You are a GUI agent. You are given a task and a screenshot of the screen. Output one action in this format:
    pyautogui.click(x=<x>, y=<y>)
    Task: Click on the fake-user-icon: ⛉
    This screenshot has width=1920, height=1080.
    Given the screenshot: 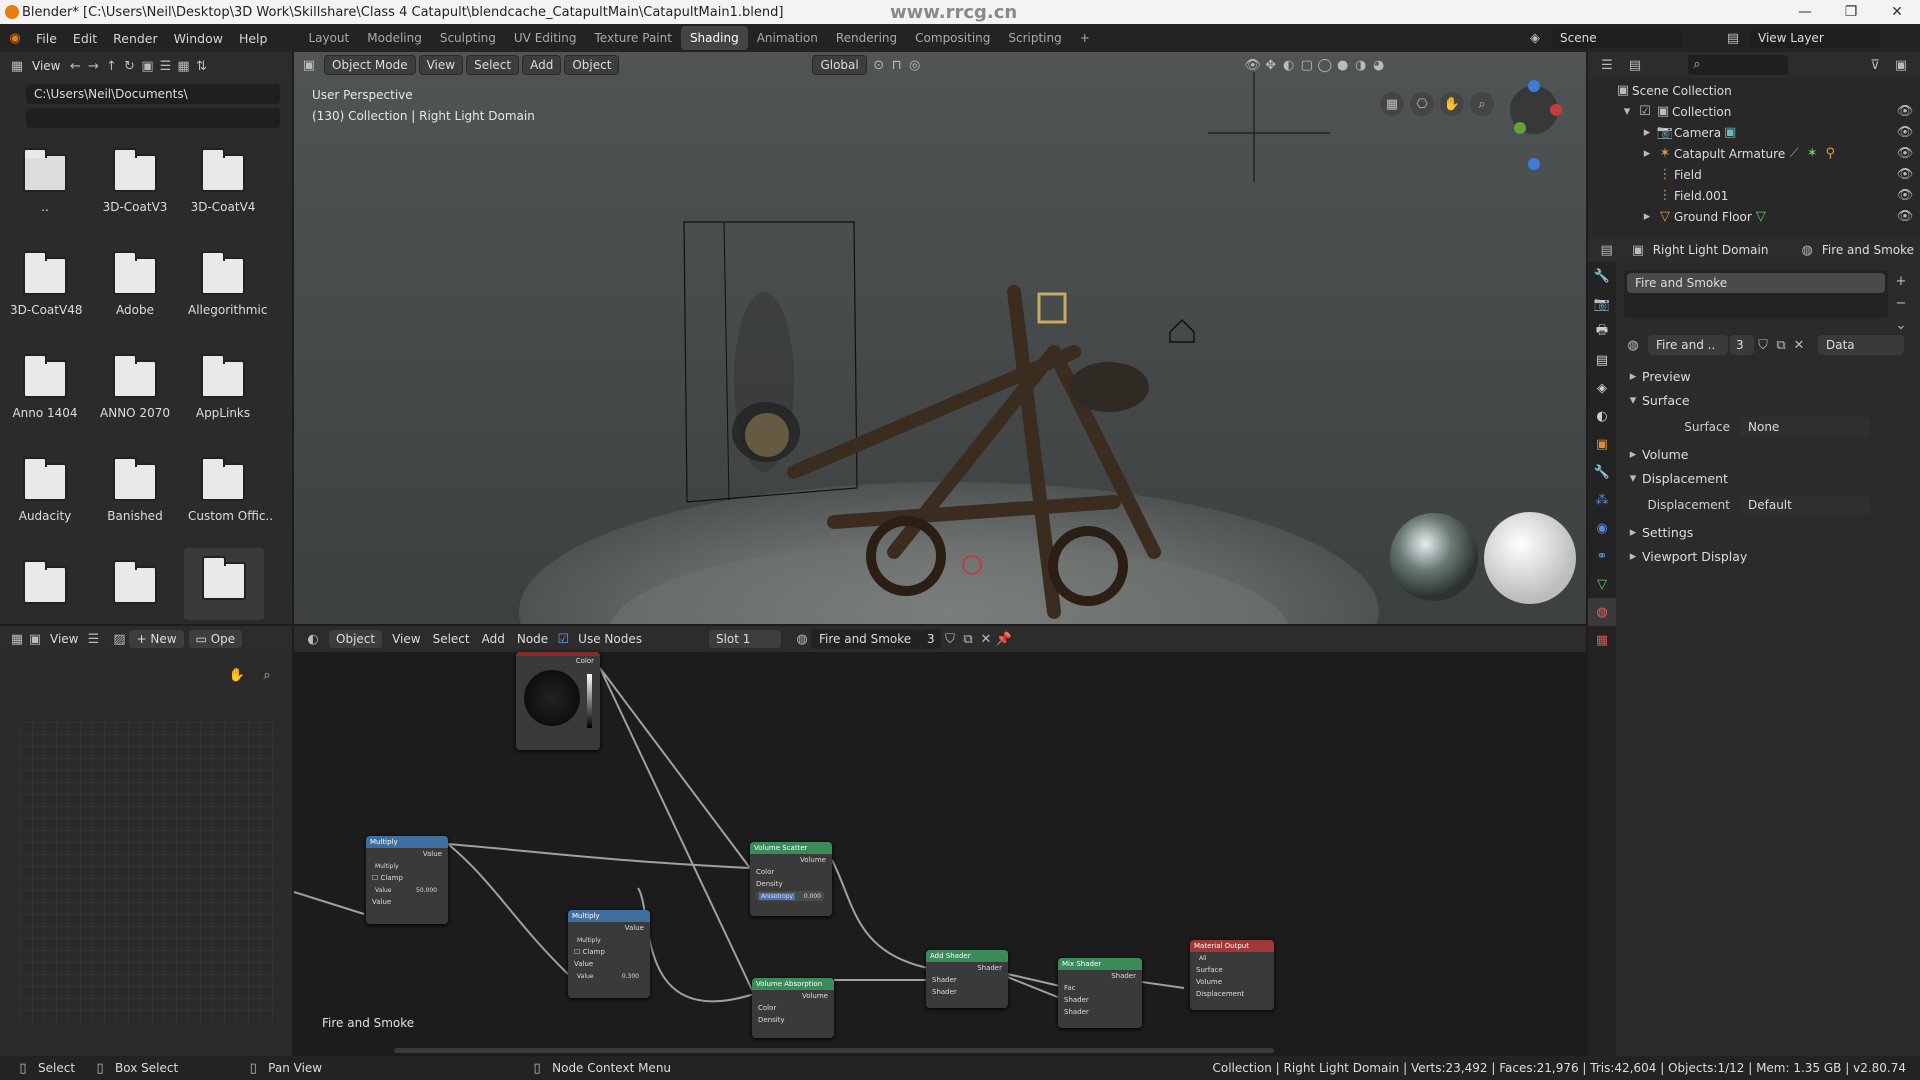 What is the action you would take?
    pyautogui.click(x=1763, y=345)
    